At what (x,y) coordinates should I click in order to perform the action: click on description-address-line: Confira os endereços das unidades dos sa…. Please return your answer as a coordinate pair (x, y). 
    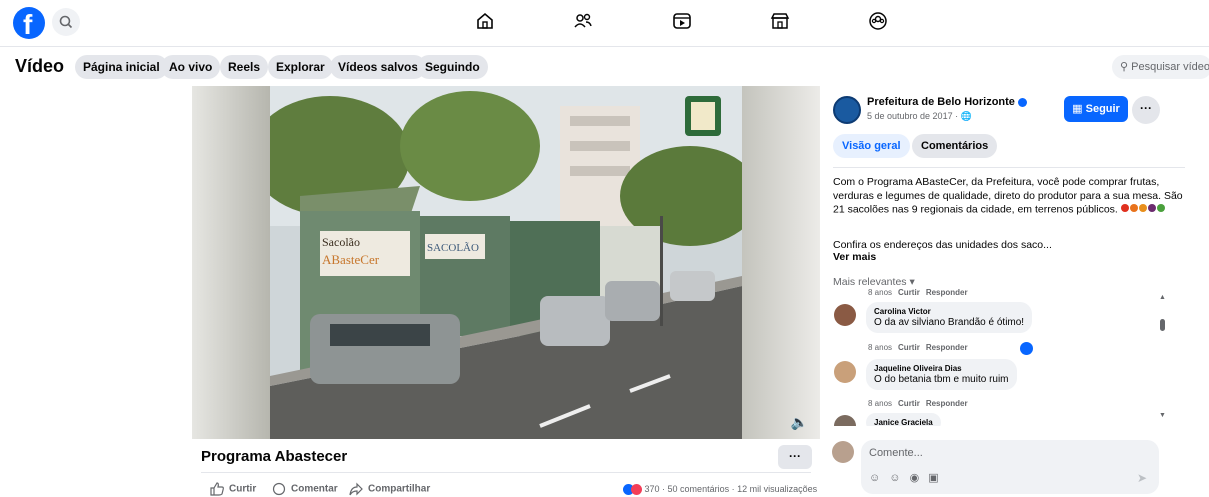
    Looking at the image, I should click on (942, 245).